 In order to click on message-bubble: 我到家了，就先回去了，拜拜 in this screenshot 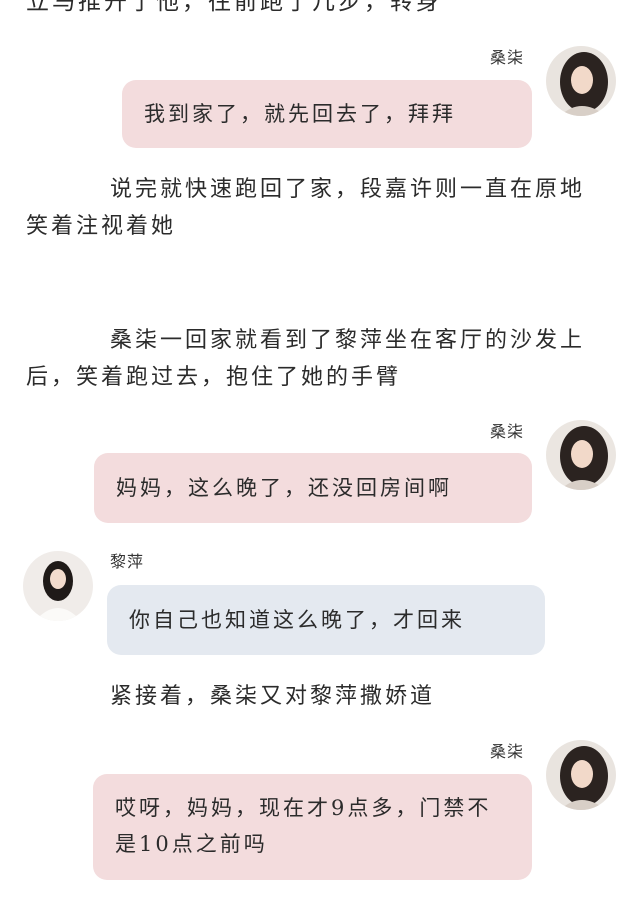, I will do `click(327, 114)`.